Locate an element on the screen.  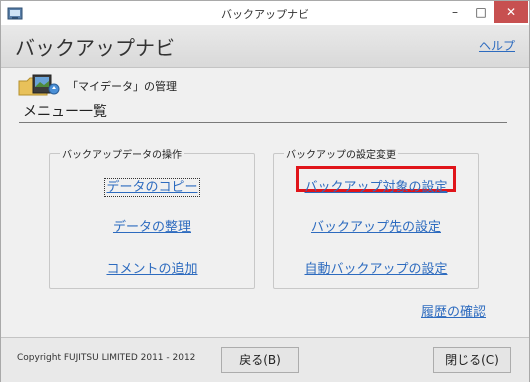
auto-backup-settings-link: 自動バックアップの設定 is located at coordinates (376, 267).